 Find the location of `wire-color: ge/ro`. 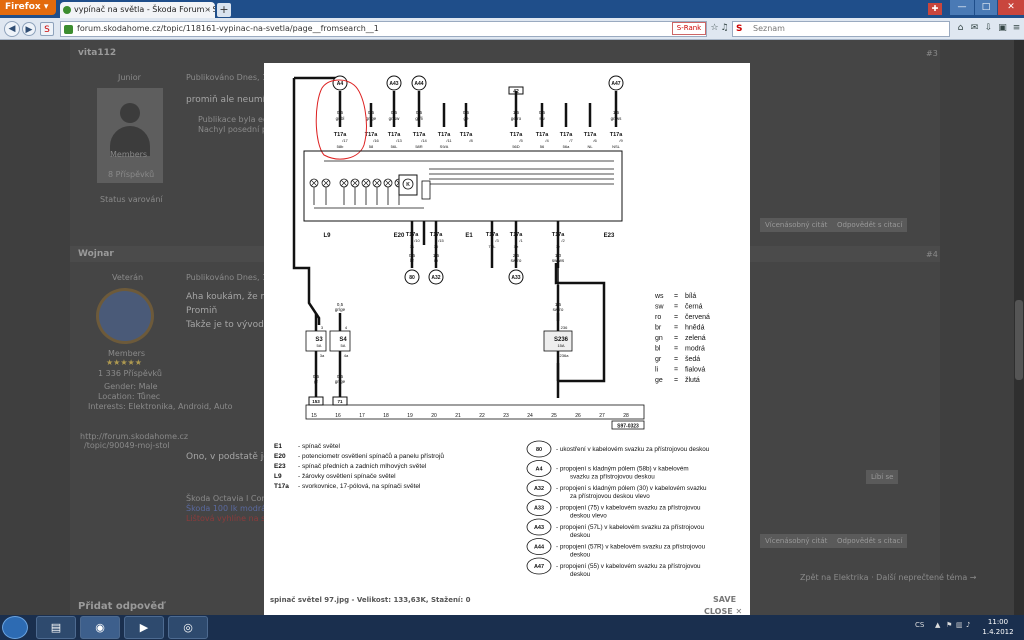

wire-color: ge/ro is located at coordinates (516, 118).